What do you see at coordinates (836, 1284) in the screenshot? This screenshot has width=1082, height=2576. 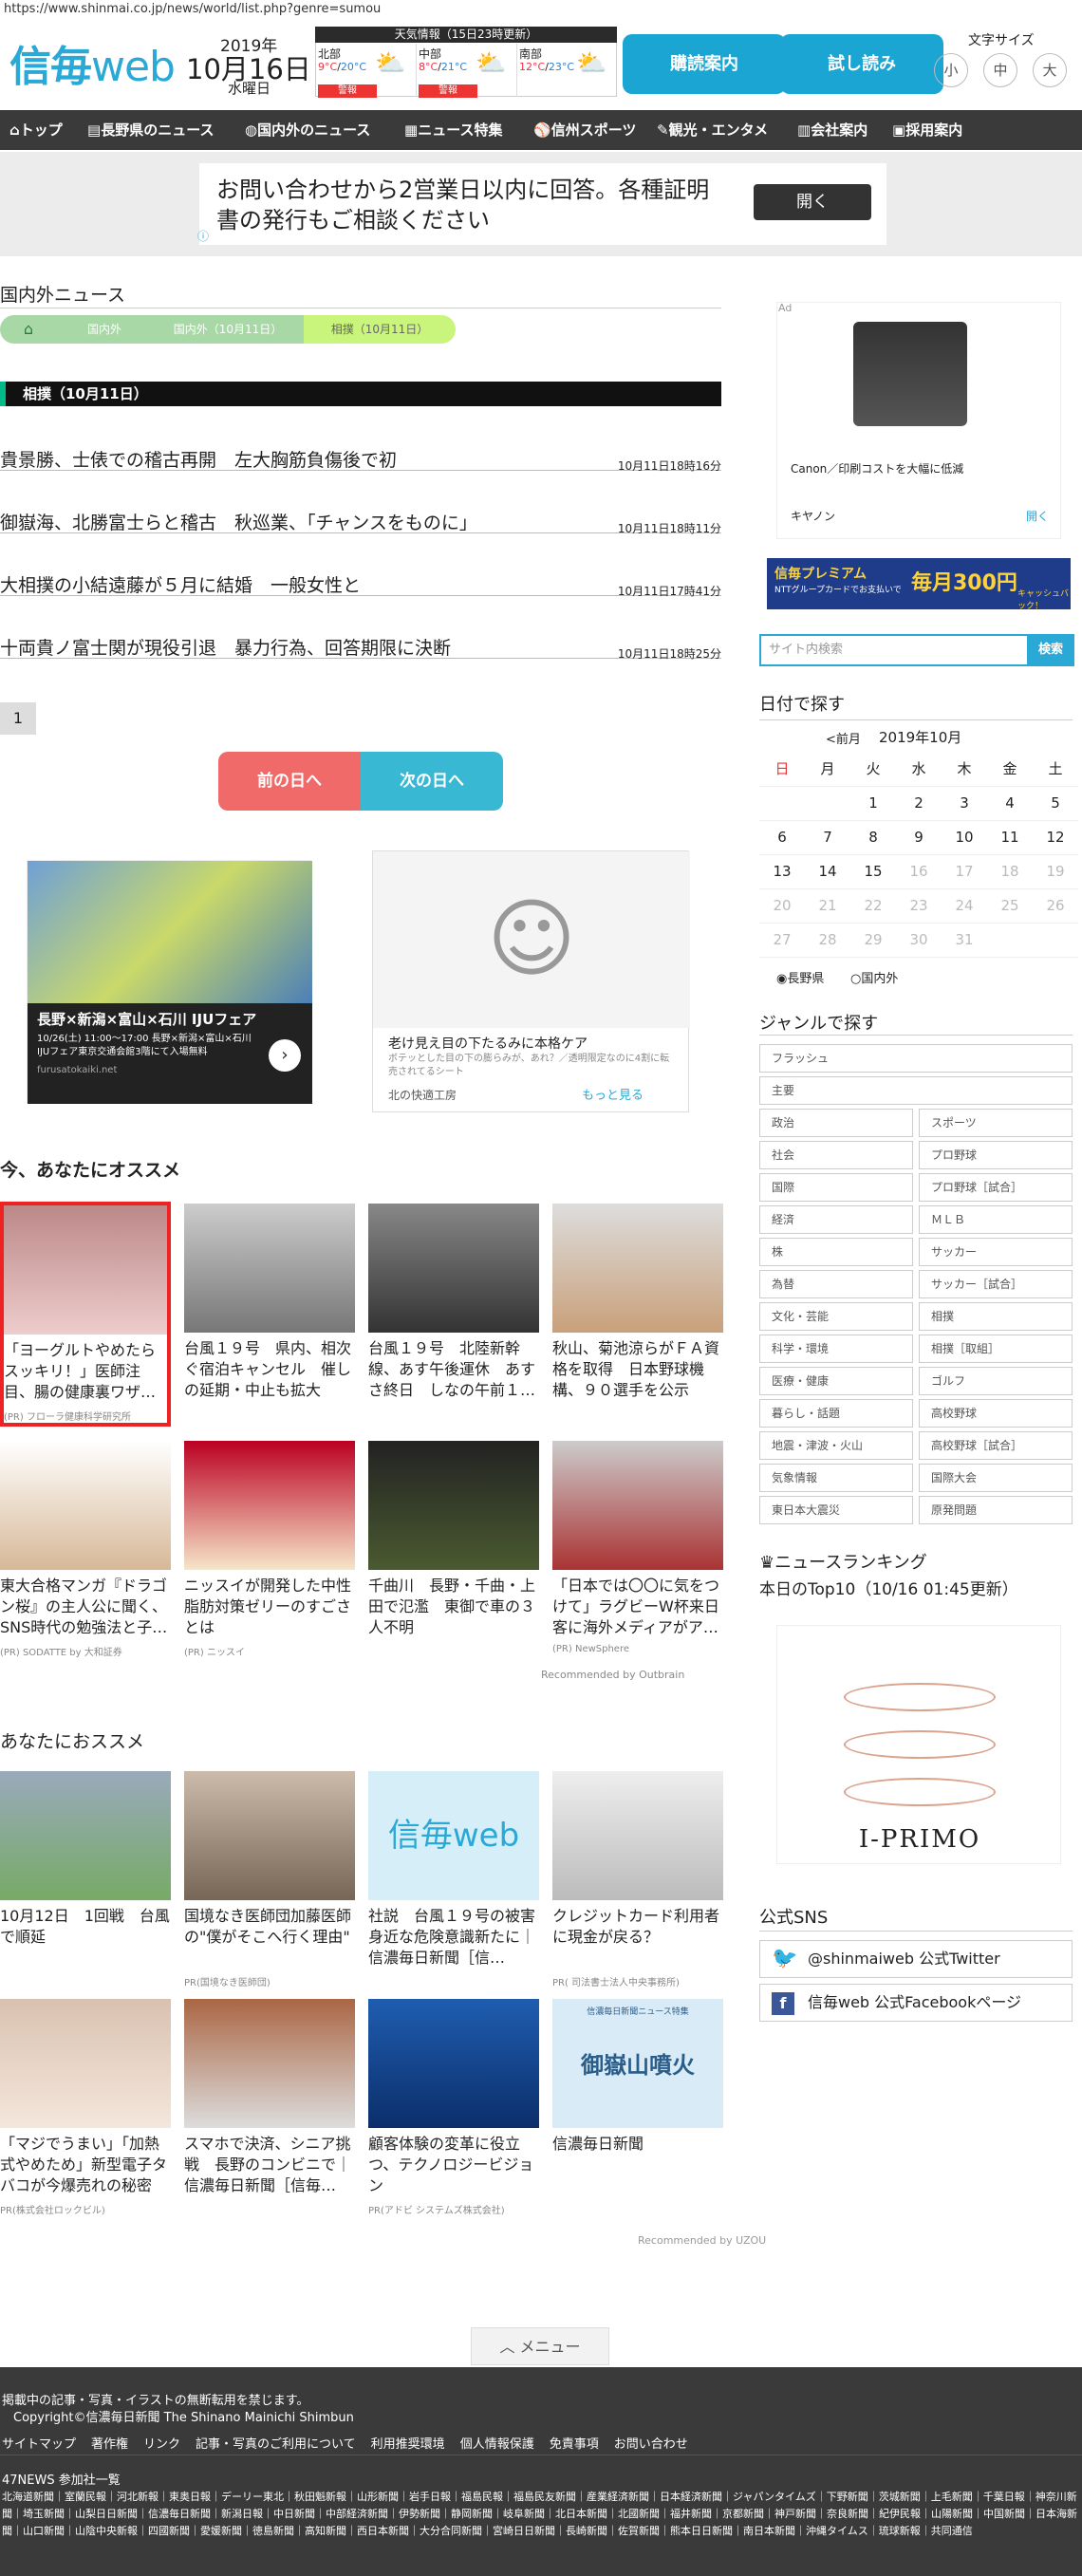 I see `genre-item: 為替` at bounding box center [836, 1284].